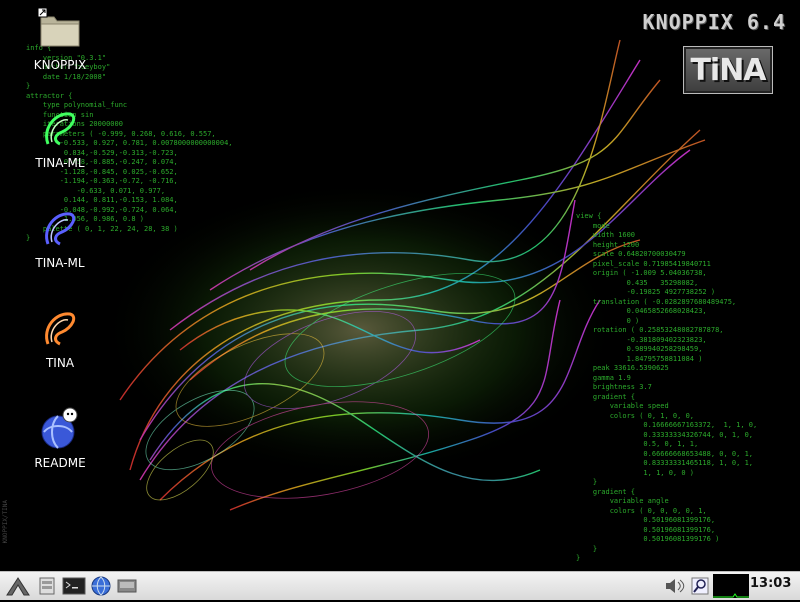 The height and width of the screenshot is (602, 800). I want to click on tina-logo-text: TiNA, so click(728, 70).